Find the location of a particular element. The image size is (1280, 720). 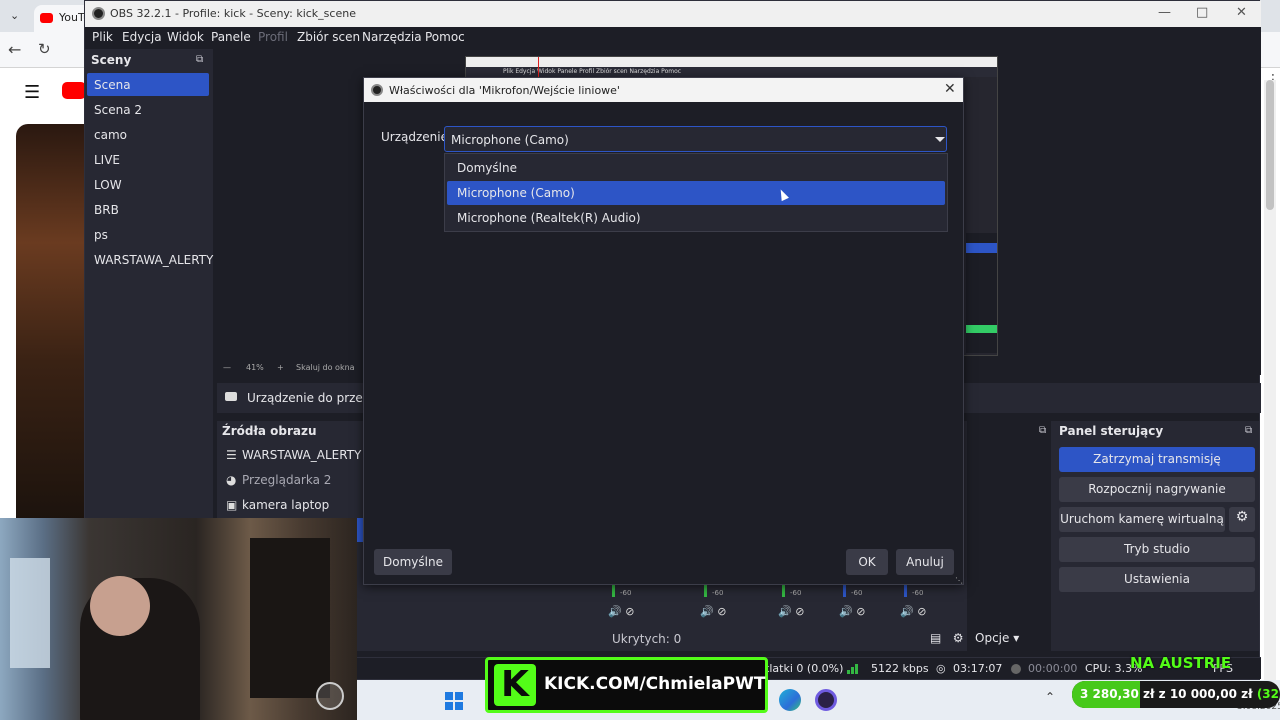

stream-time: 03:17:07 is located at coordinates (978, 668).